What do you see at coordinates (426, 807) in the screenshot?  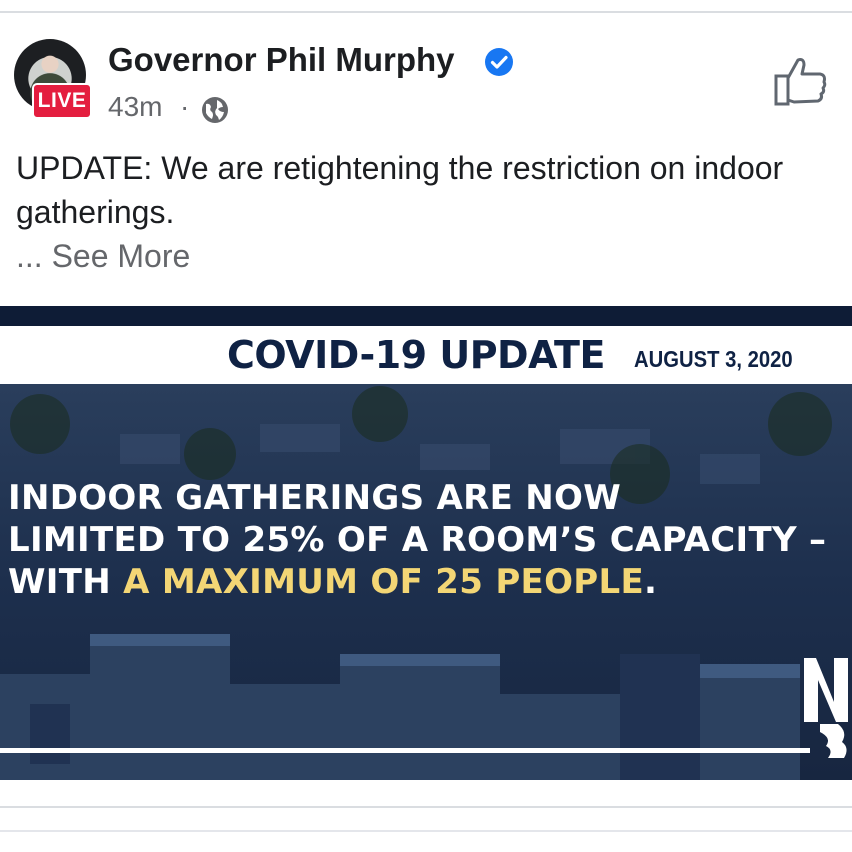 I see `bottom-divider` at bounding box center [426, 807].